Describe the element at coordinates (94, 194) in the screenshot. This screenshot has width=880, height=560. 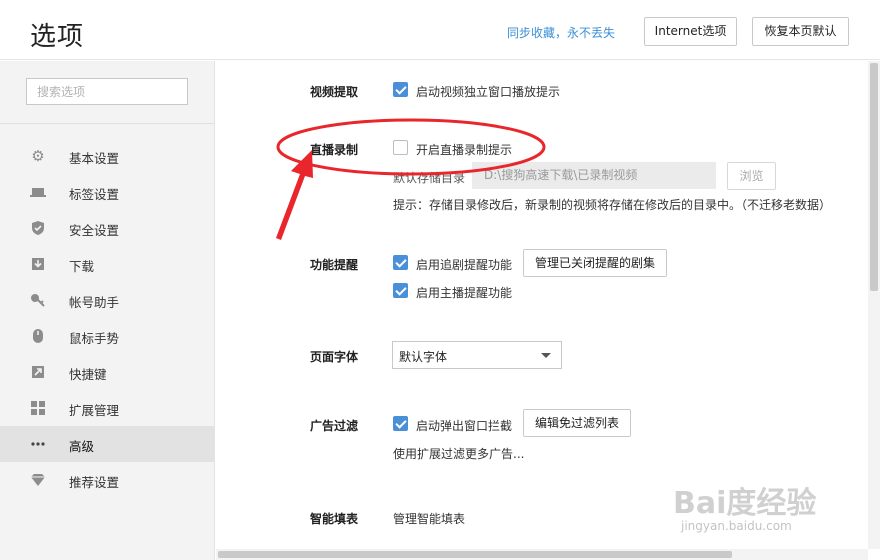
I see `sidebar-item-label: 标签设置` at that location.